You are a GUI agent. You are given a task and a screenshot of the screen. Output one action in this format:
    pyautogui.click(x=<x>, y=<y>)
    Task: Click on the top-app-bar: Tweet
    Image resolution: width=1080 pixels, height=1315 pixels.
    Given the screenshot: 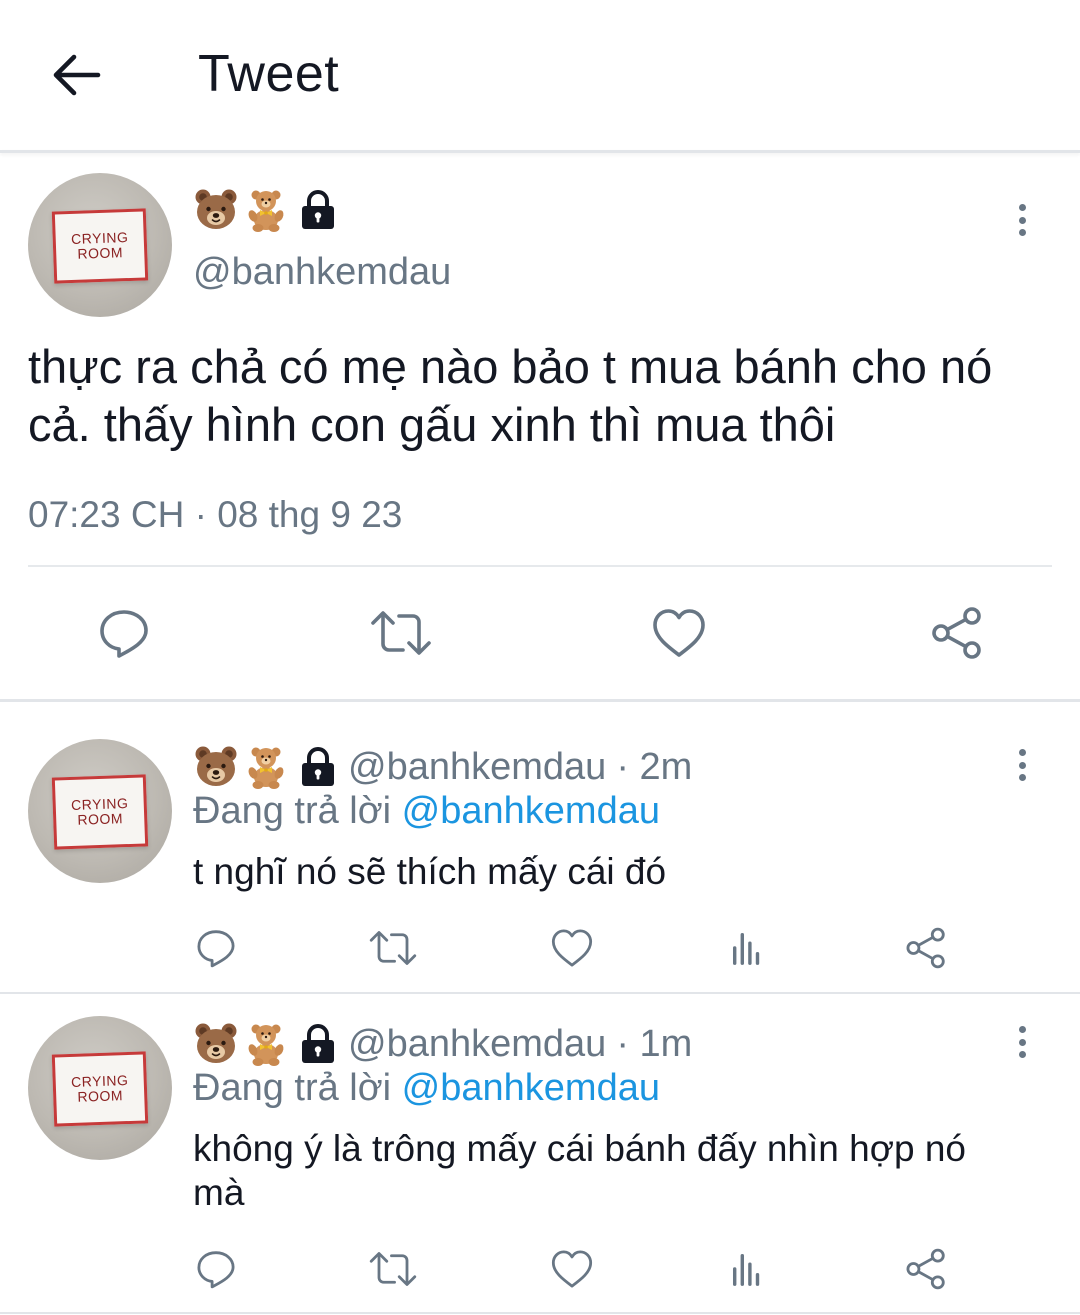 What is the action you would take?
    pyautogui.click(x=540, y=75)
    